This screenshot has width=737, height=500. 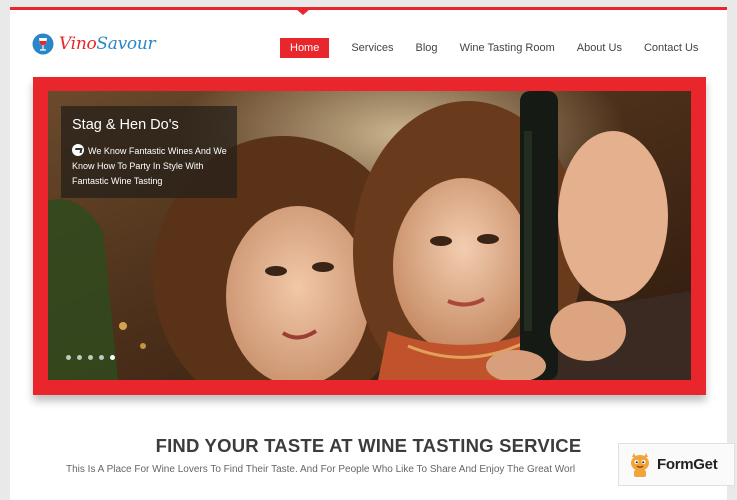 What do you see at coordinates (305, 48) in the screenshot?
I see `nav-item-home: Home` at bounding box center [305, 48].